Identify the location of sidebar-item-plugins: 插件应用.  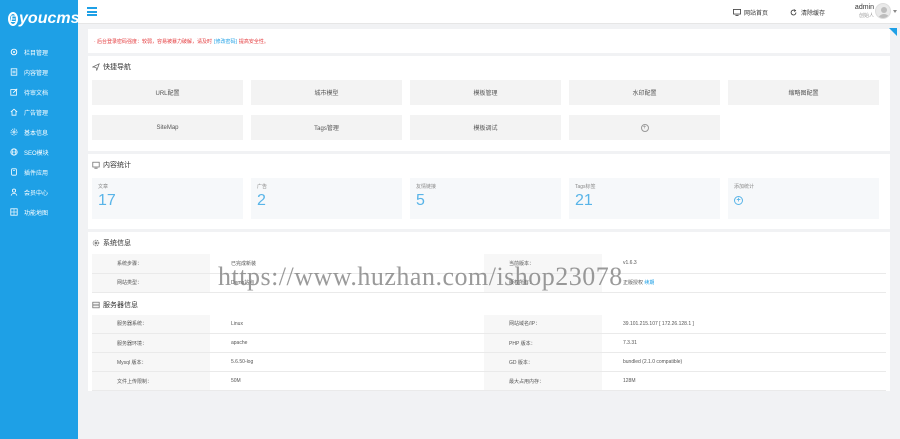
(39, 172).